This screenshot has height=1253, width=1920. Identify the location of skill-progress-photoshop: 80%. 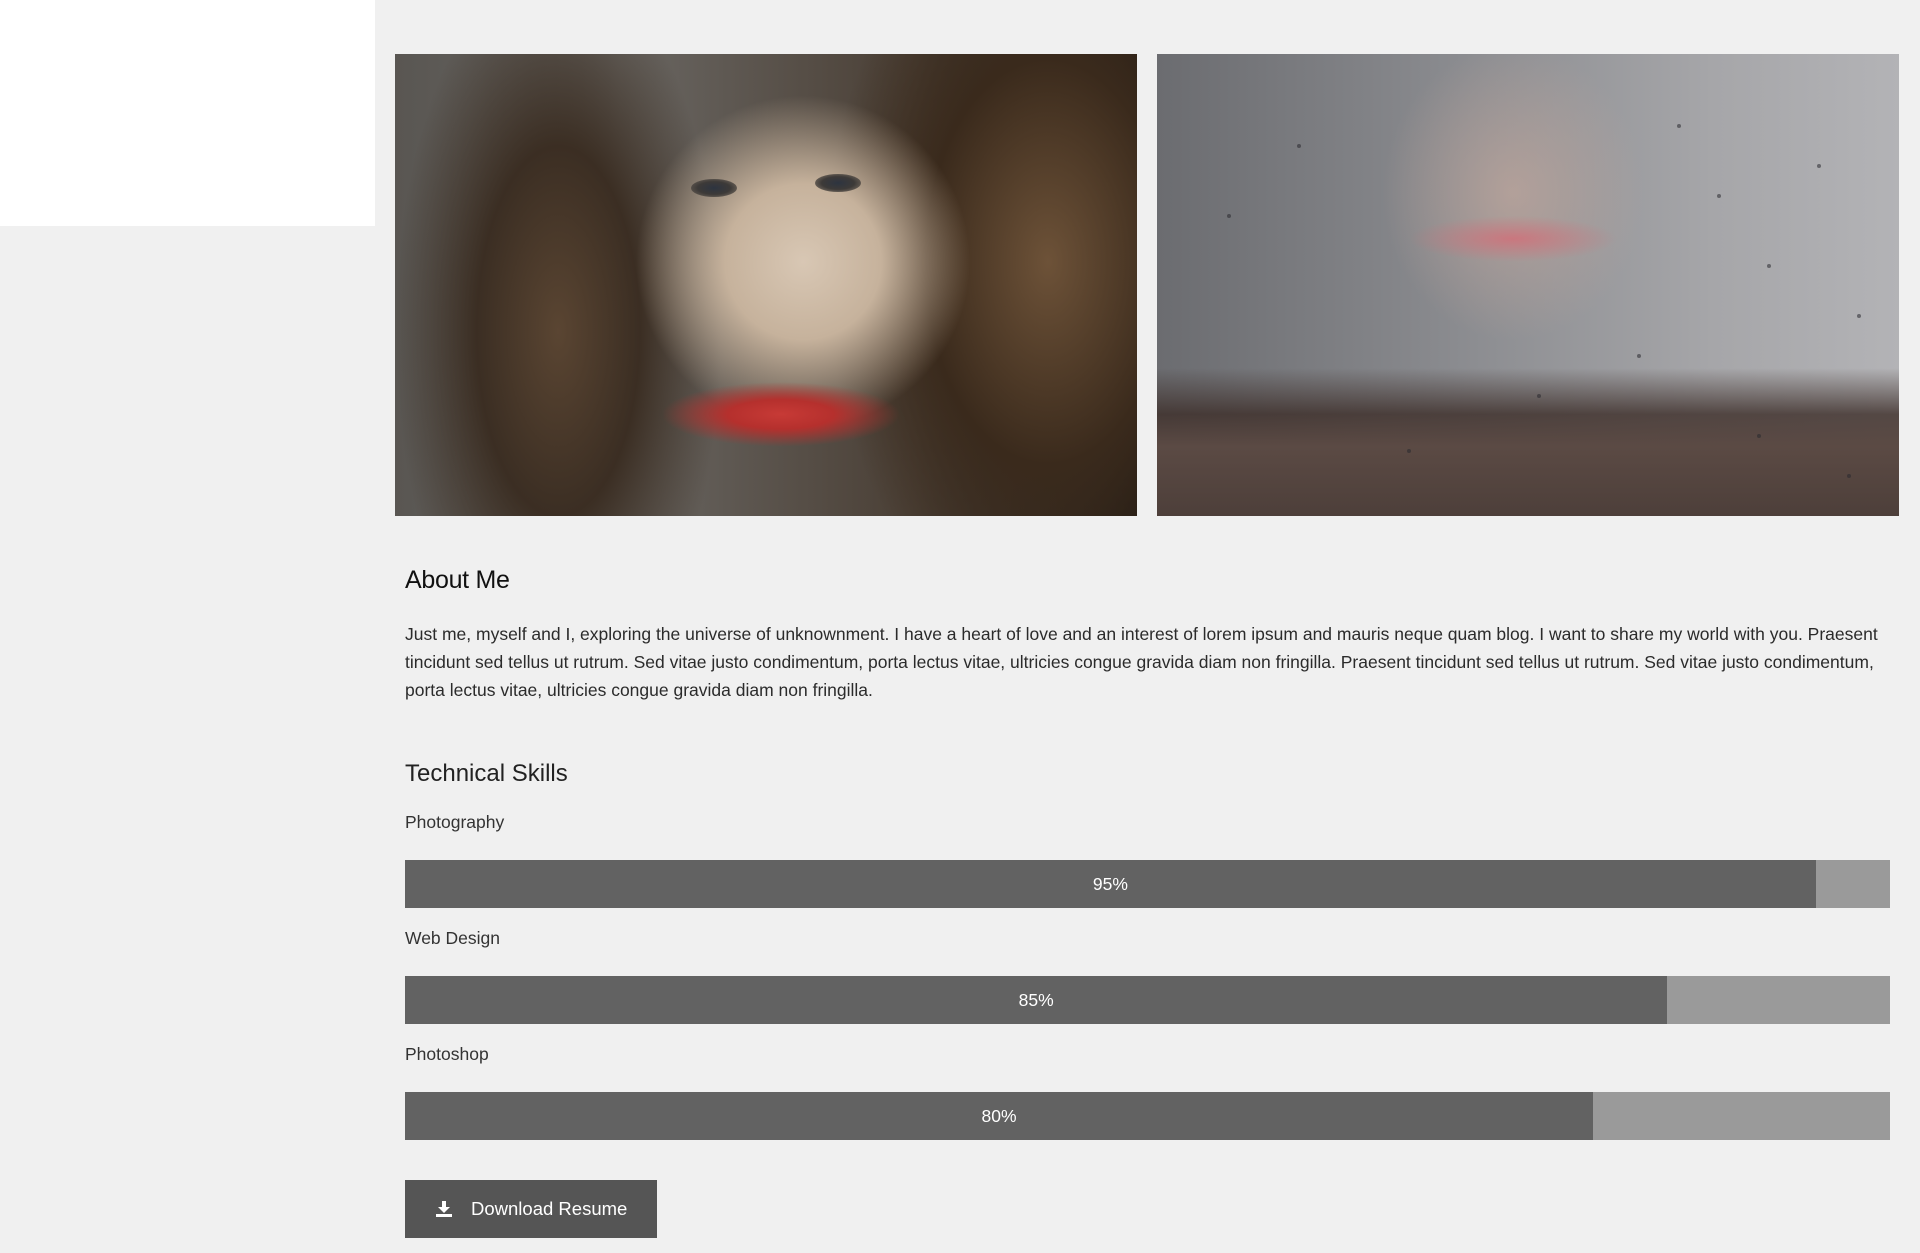
(1147, 1116).